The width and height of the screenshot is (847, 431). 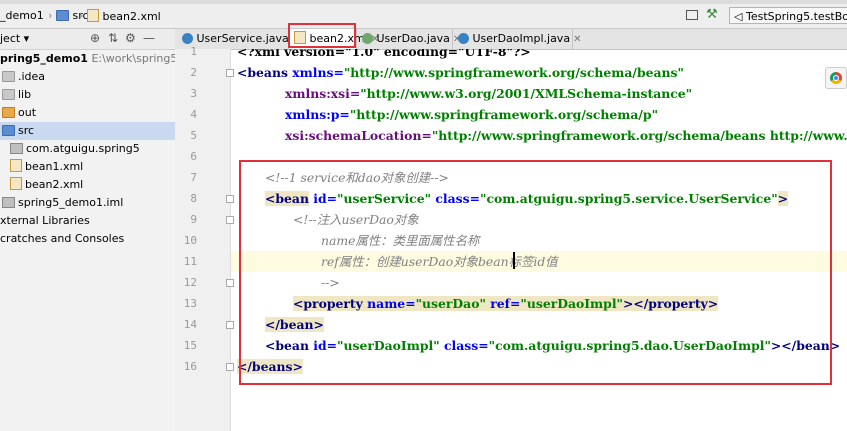 I want to click on line-number: 15, so click(x=190, y=345).